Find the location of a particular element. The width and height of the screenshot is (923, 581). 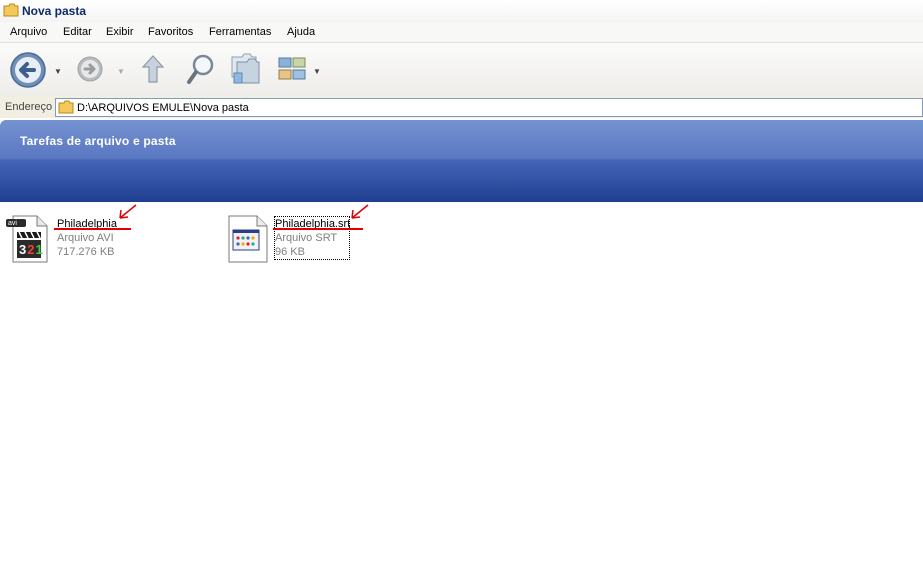

task-pane-title: Tarefas de arquivo e pasta is located at coordinates (98, 141).